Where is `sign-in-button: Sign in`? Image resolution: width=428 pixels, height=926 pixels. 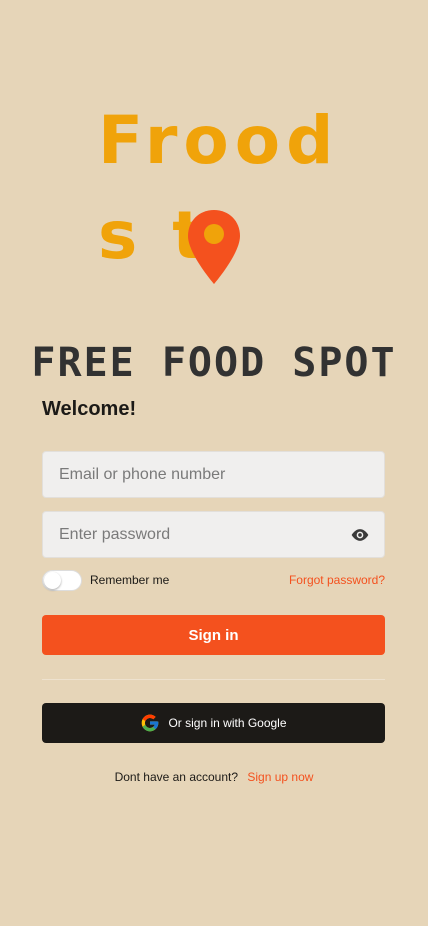 sign-in-button: Sign in is located at coordinates (213, 635).